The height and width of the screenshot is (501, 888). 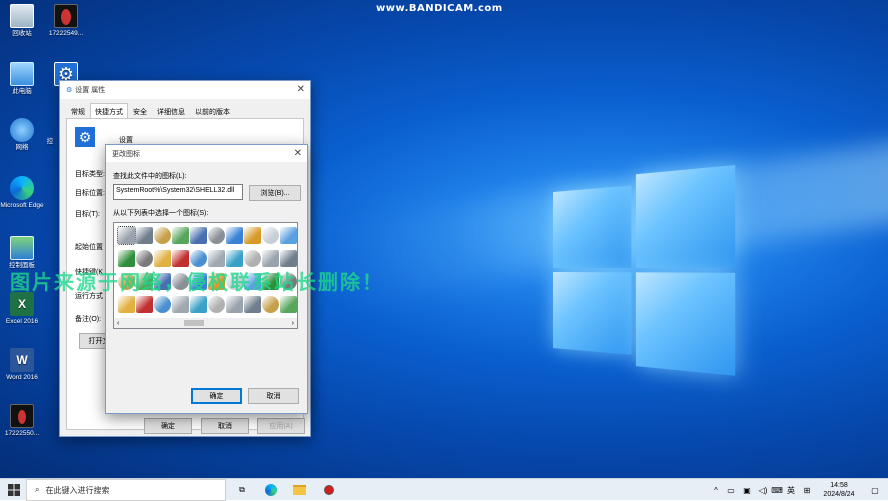 I want to click on scroll-thumb, so click(x=194, y=323).